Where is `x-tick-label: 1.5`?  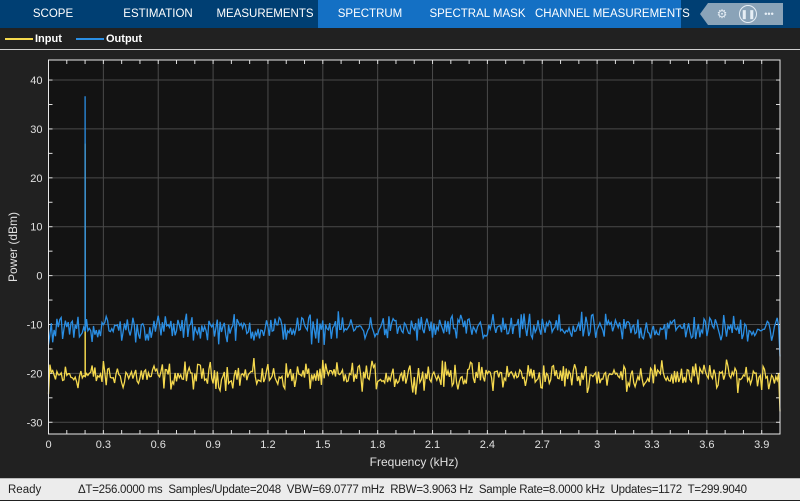 x-tick-label: 1.5 is located at coordinates (322, 445).